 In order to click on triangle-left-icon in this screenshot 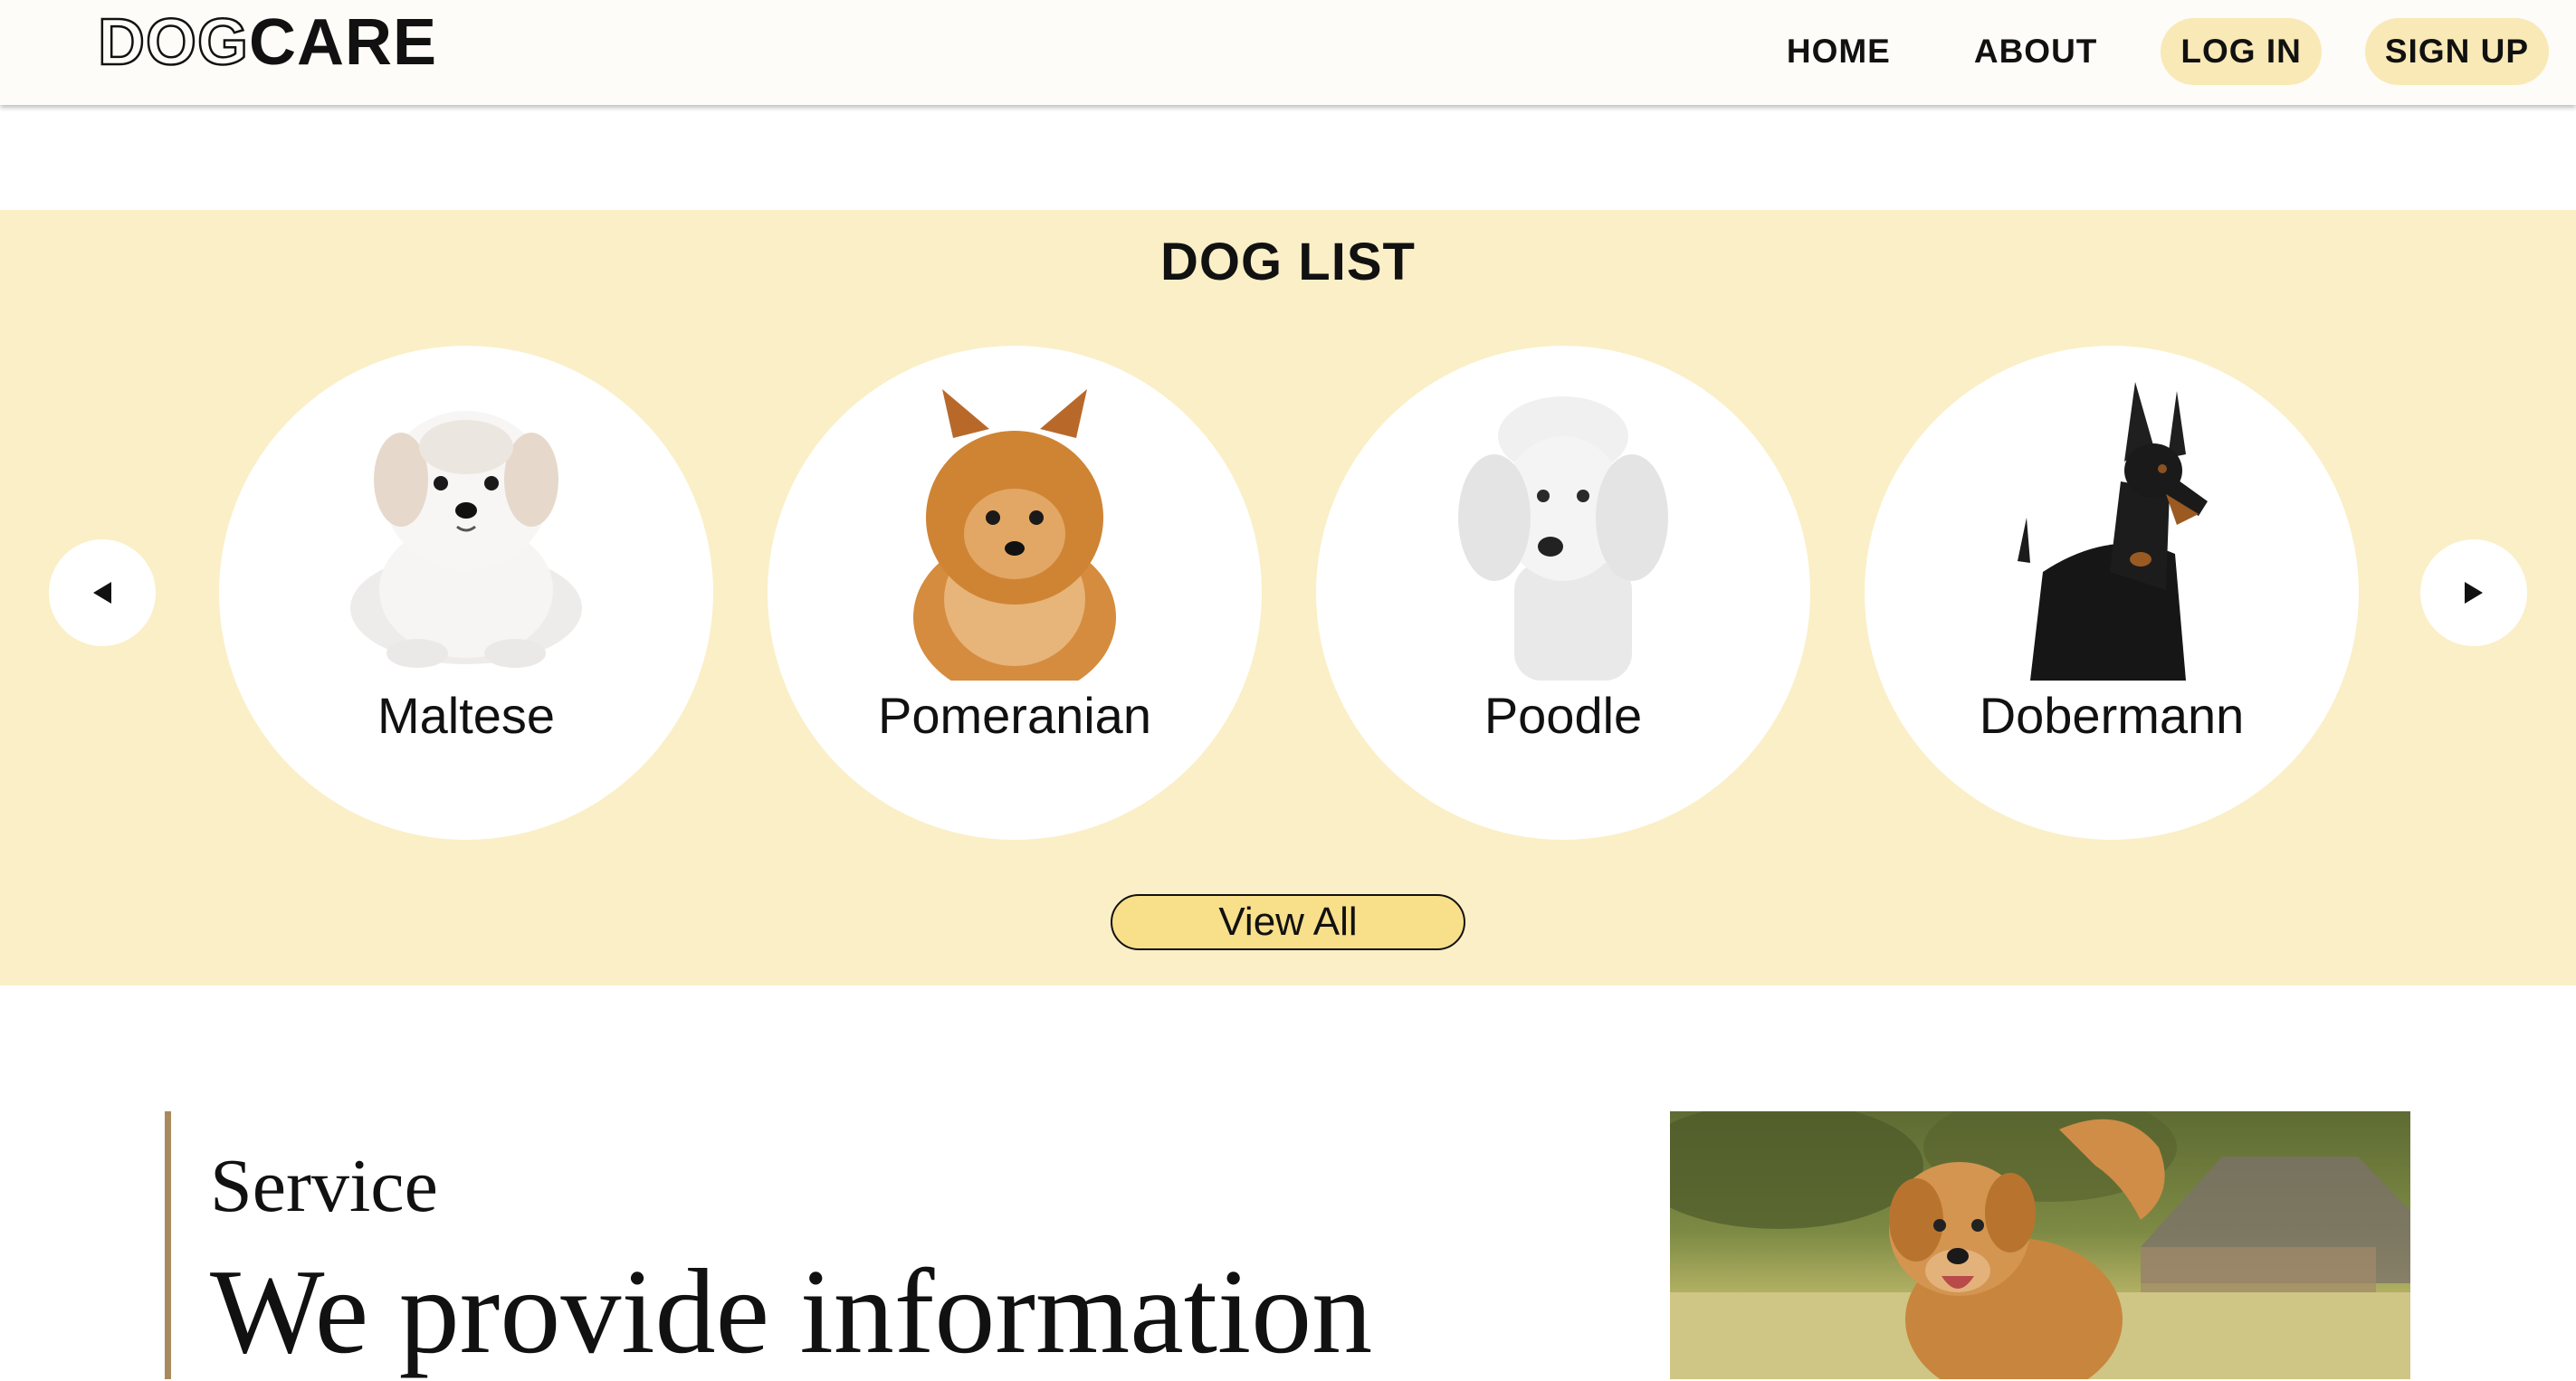, I will do `click(102, 593)`.